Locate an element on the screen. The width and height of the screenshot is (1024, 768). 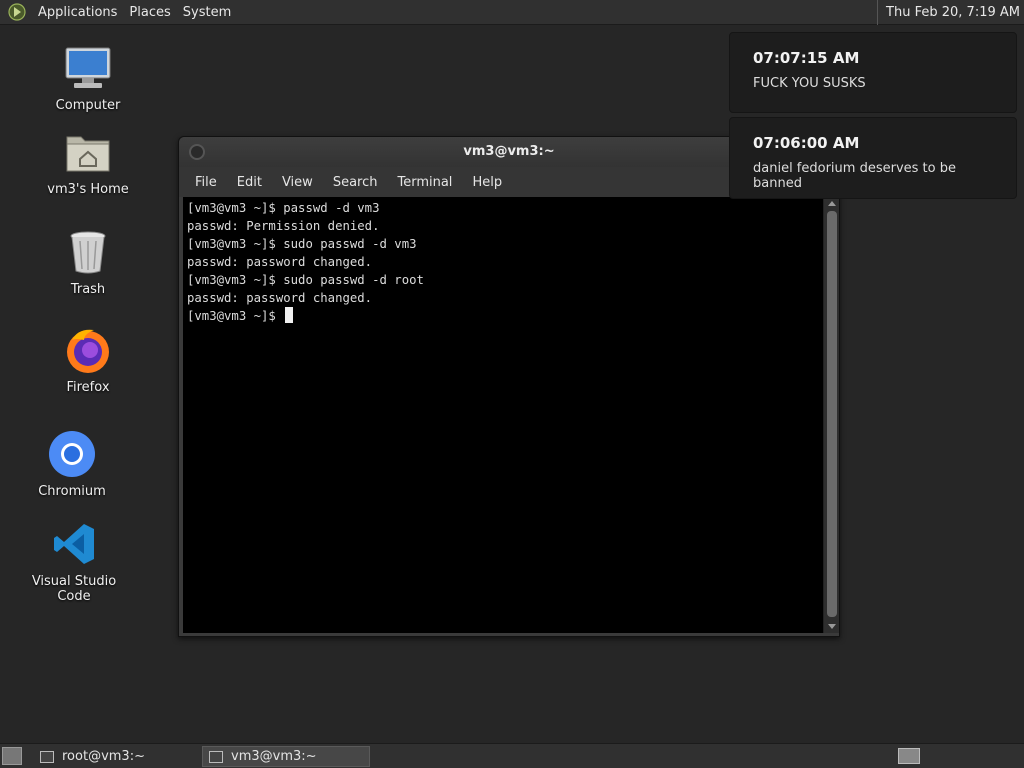
notification-message: daniel fedorium deserves to be banned is located at coordinates (854, 176).